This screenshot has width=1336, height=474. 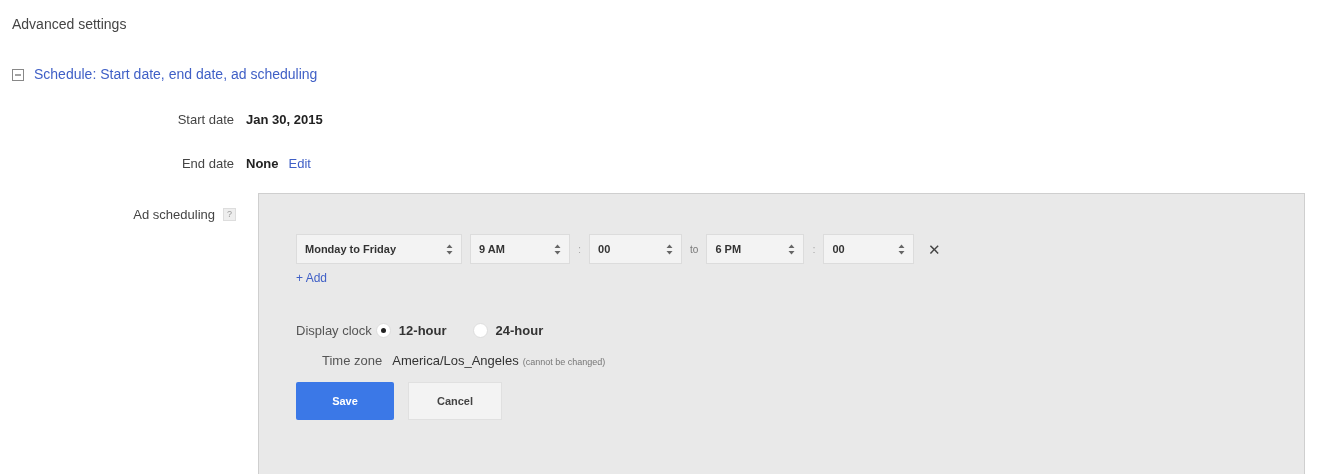 I want to click on dropdown: 6 PM, so click(x=755, y=249).